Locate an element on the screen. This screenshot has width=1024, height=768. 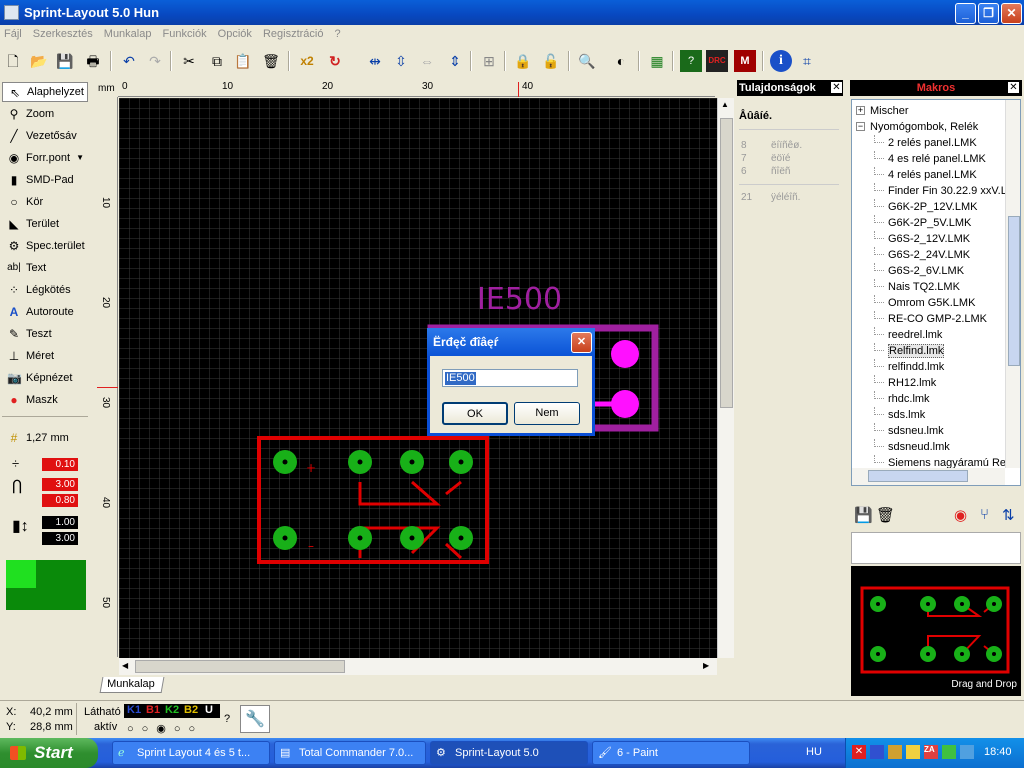
task-paint: 🖌 6 - Paint is located at coordinates (671, 753).